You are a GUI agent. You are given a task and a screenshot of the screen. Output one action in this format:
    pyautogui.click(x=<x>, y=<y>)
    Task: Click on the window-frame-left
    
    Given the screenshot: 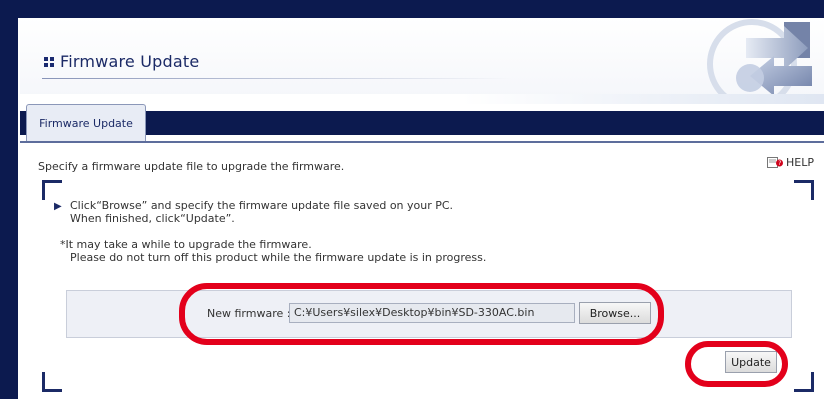 What is the action you would take?
    pyautogui.click(x=9, y=208)
    